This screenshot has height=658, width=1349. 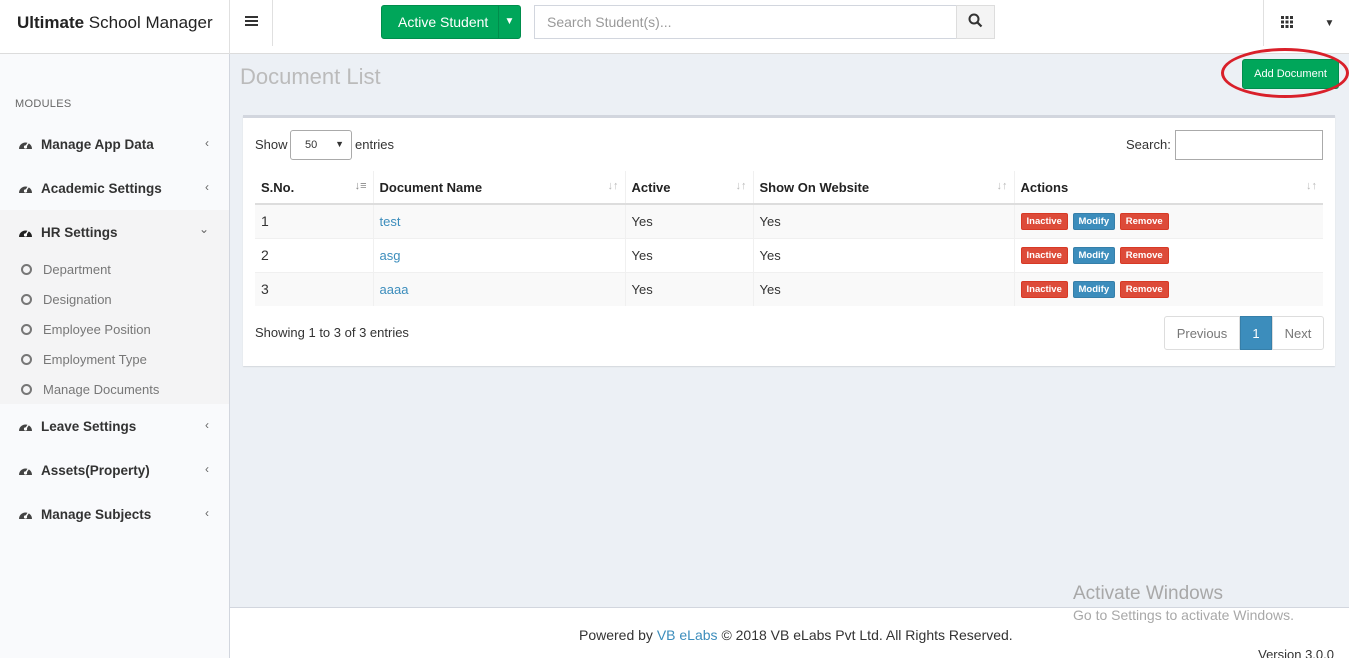 What do you see at coordinates (51, 22) in the screenshot?
I see `brand-name-bold: Ultimate` at bounding box center [51, 22].